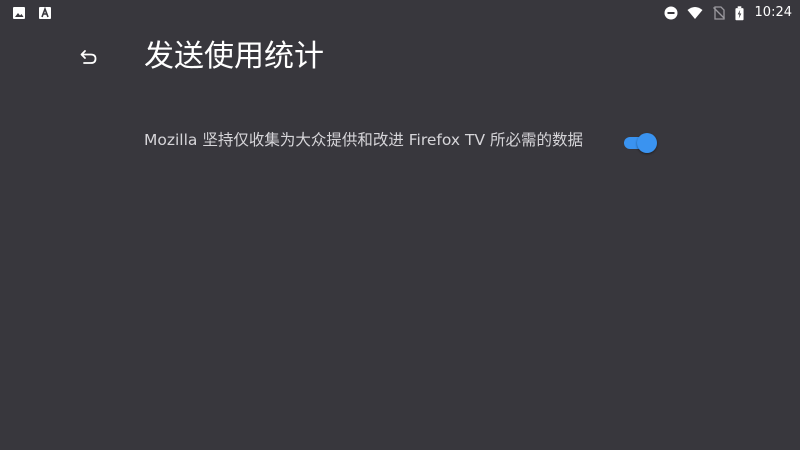 This screenshot has width=800, height=450. I want to click on telemetry-toggle, so click(641, 143).